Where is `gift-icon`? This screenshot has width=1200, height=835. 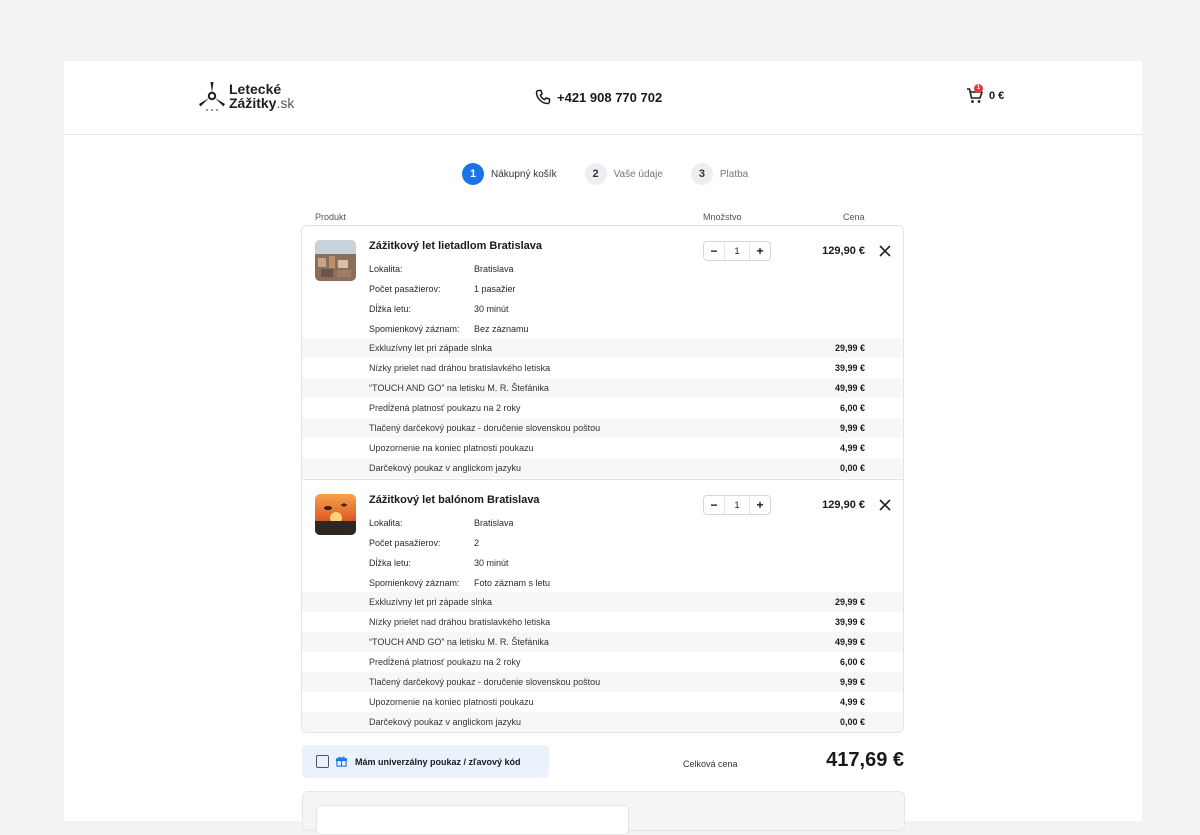
gift-icon is located at coordinates (341, 761).